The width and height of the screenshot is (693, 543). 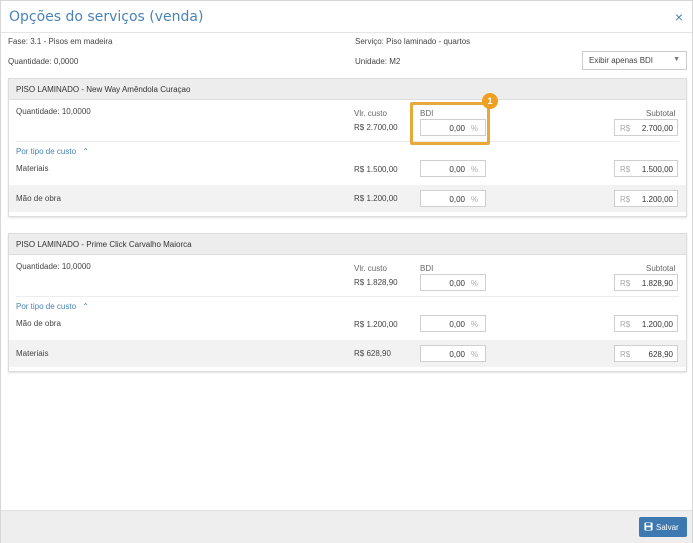 What do you see at coordinates (667, 527) in the screenshot?
I see `save-label: Salvar` at bounding box center [667, 527].